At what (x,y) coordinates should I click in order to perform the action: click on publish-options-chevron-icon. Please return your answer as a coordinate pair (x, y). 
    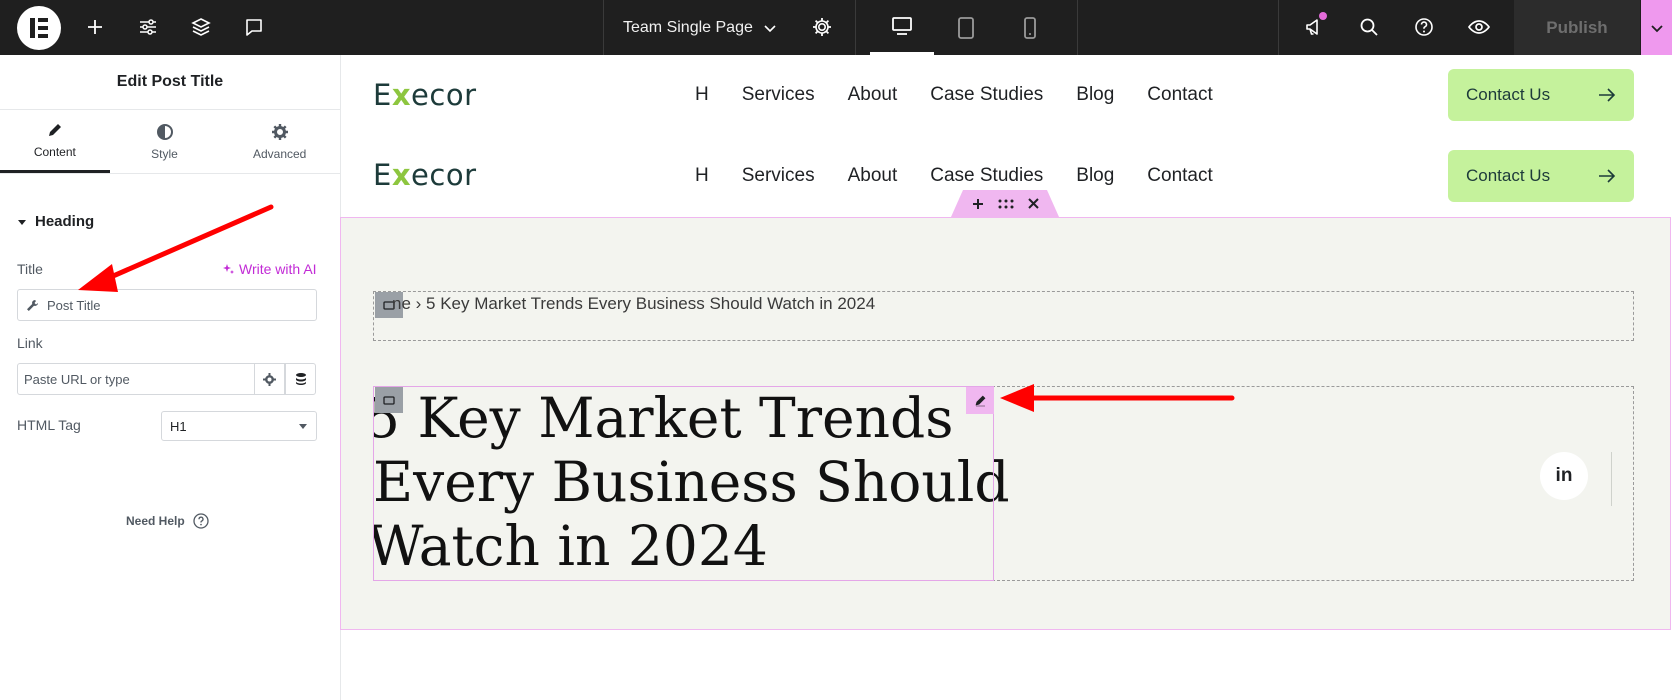
    Looking at the image, I should click on (1656, 27).